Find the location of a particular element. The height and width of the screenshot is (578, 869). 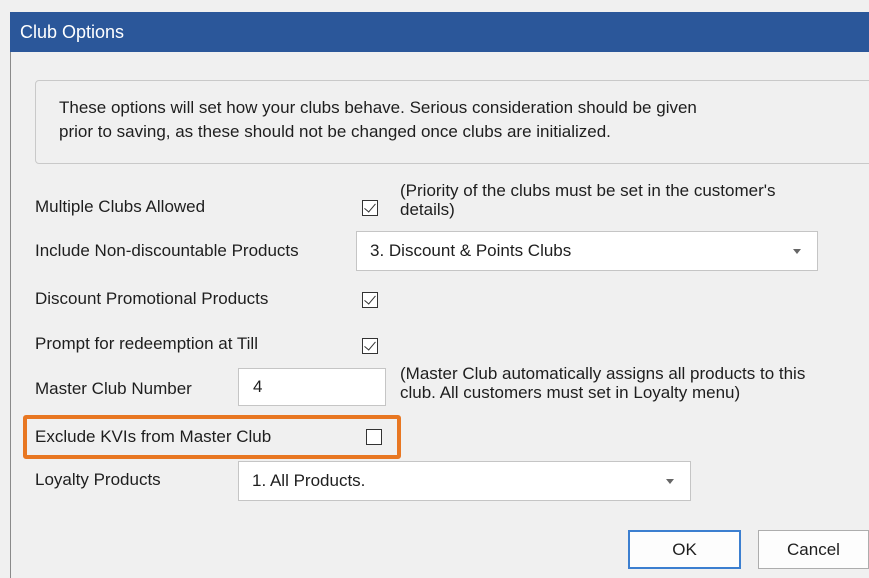

master-club-value: 4 is located at coordinates (258, 386).